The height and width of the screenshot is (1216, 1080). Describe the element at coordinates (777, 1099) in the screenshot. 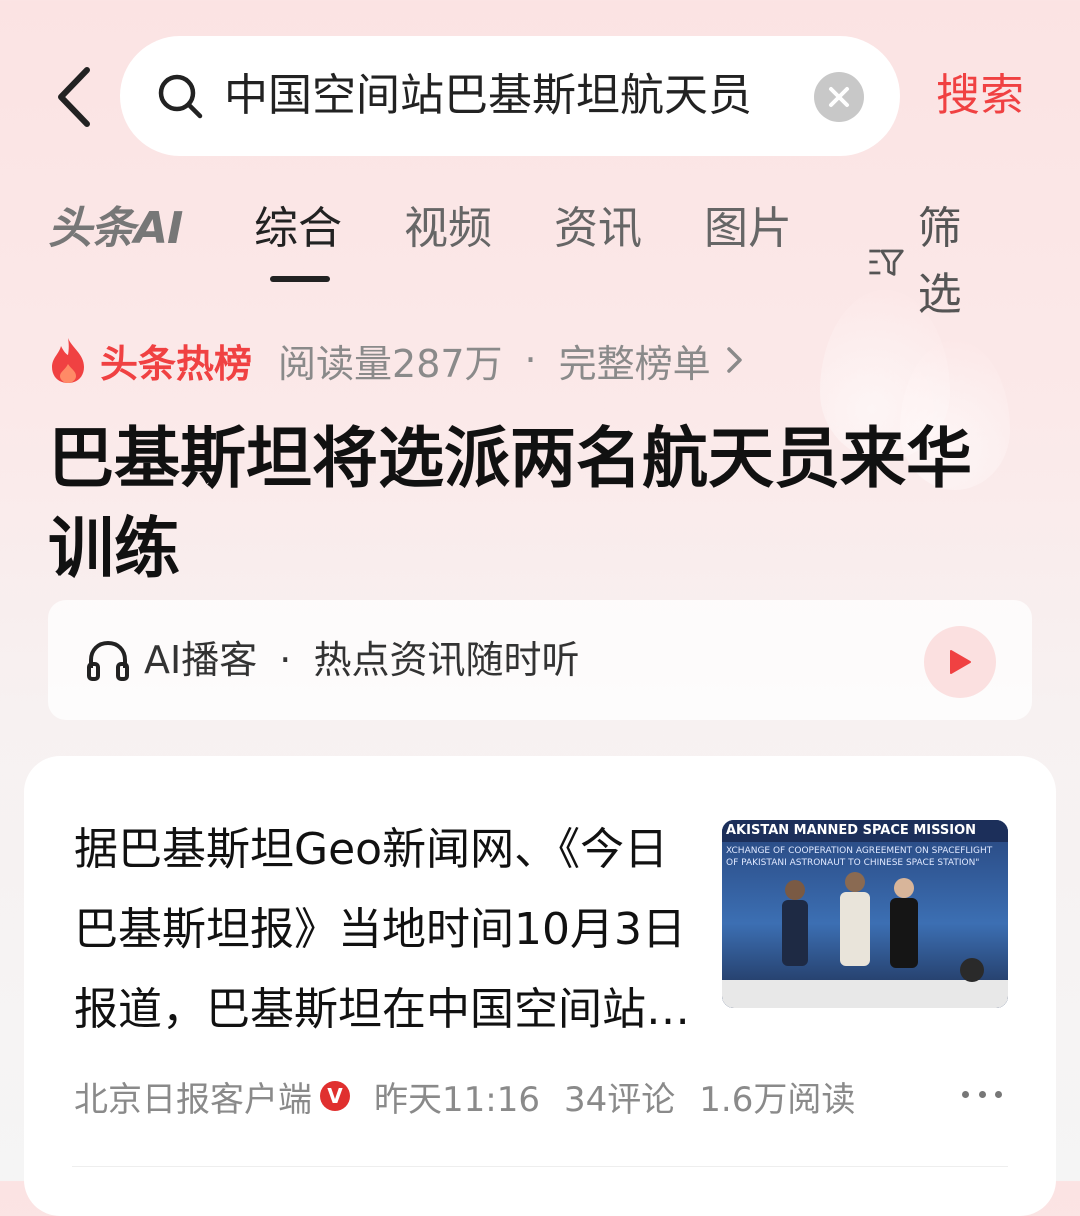

I see `article-reads: 1.6万阅读` at that location.